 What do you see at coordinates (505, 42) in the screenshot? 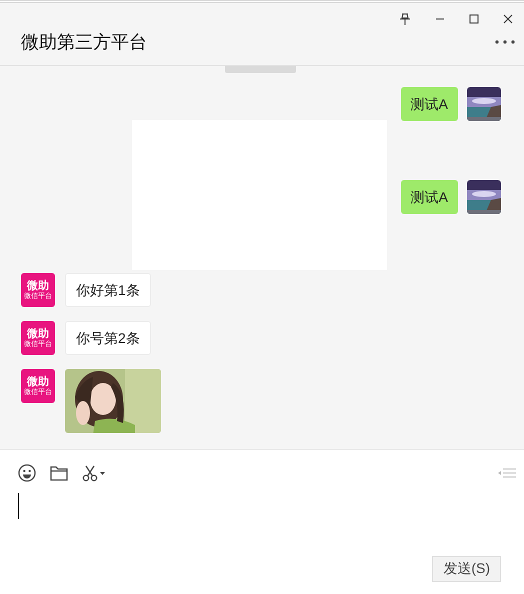
I see `more-icon` at bounding box center [505, 42].